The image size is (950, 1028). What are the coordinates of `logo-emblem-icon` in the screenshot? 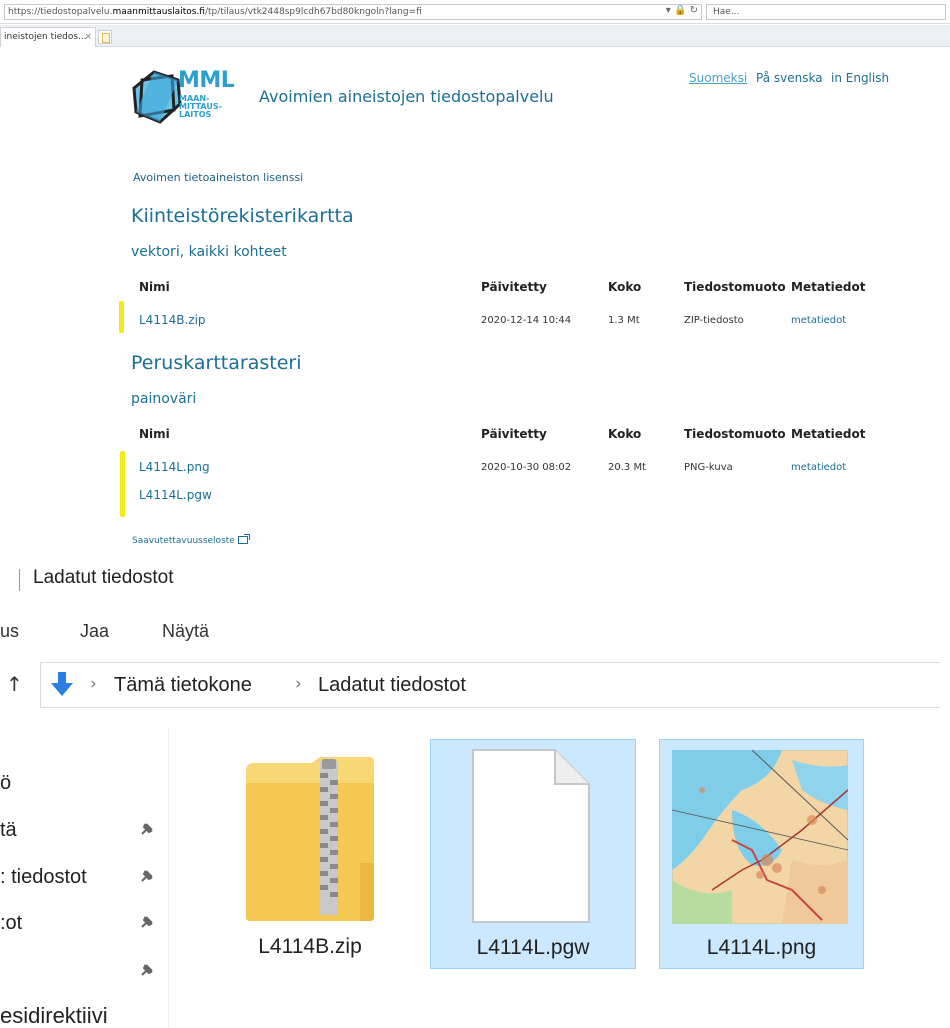 It's located at (157, 97).